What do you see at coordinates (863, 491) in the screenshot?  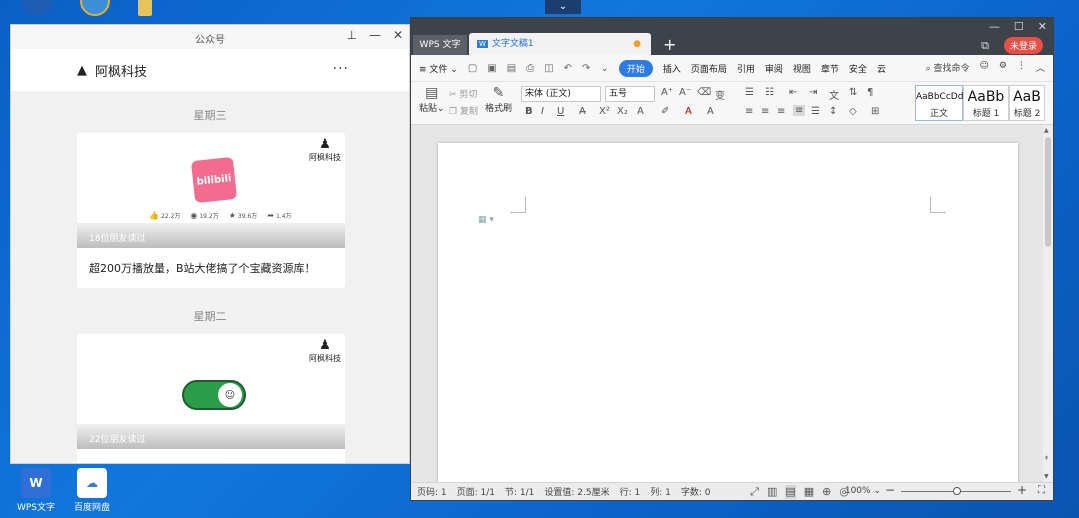 I see `zoom-level: 100% ⌄` at bounding box center [863, 491].